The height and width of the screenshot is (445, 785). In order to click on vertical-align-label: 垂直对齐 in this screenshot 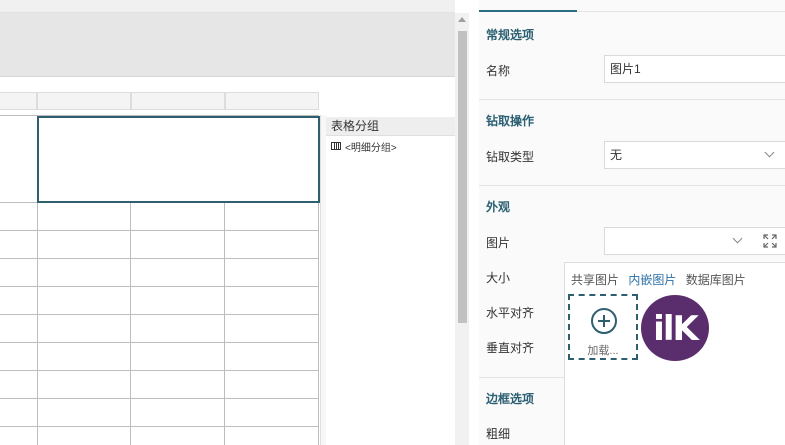, I will do `click(510, 348)`.